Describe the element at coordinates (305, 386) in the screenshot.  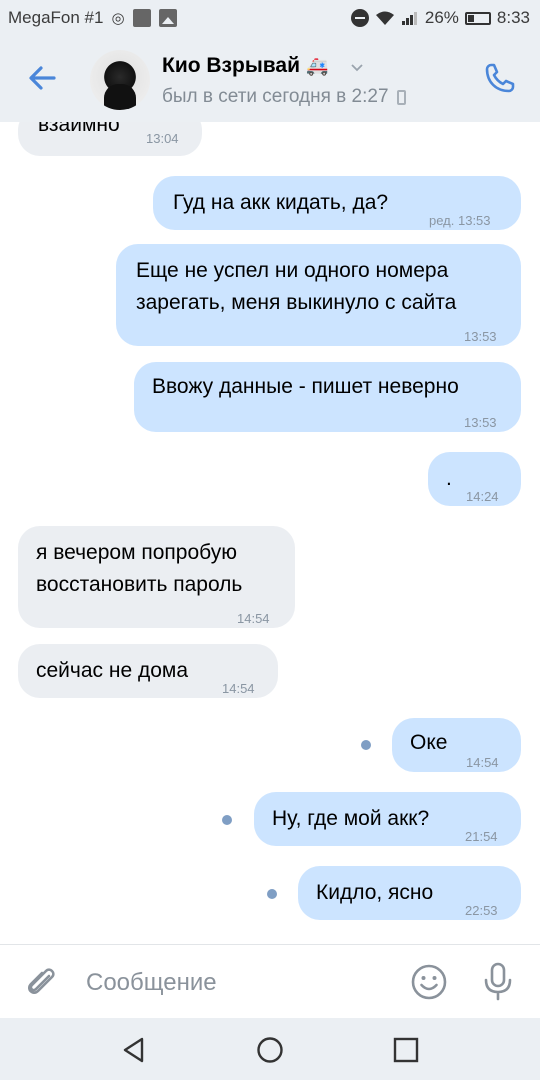
I see `message-text: Ввожу данные - пишет неверно` at that location.